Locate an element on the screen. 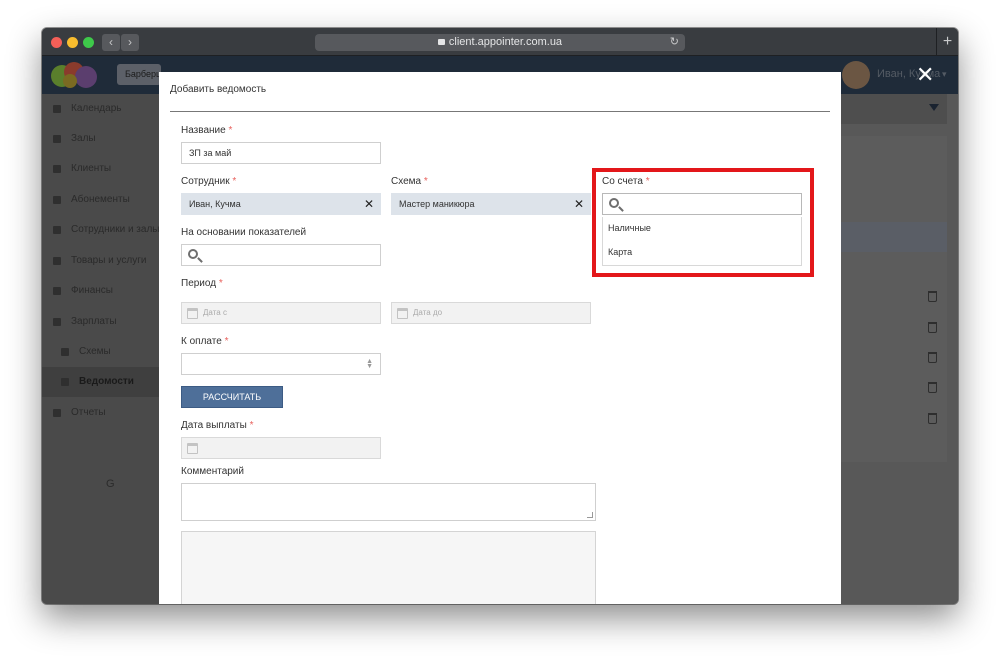 The image size is (1000, 659). modal-title: Добавить ведомость is located at coordinates (218, 89).